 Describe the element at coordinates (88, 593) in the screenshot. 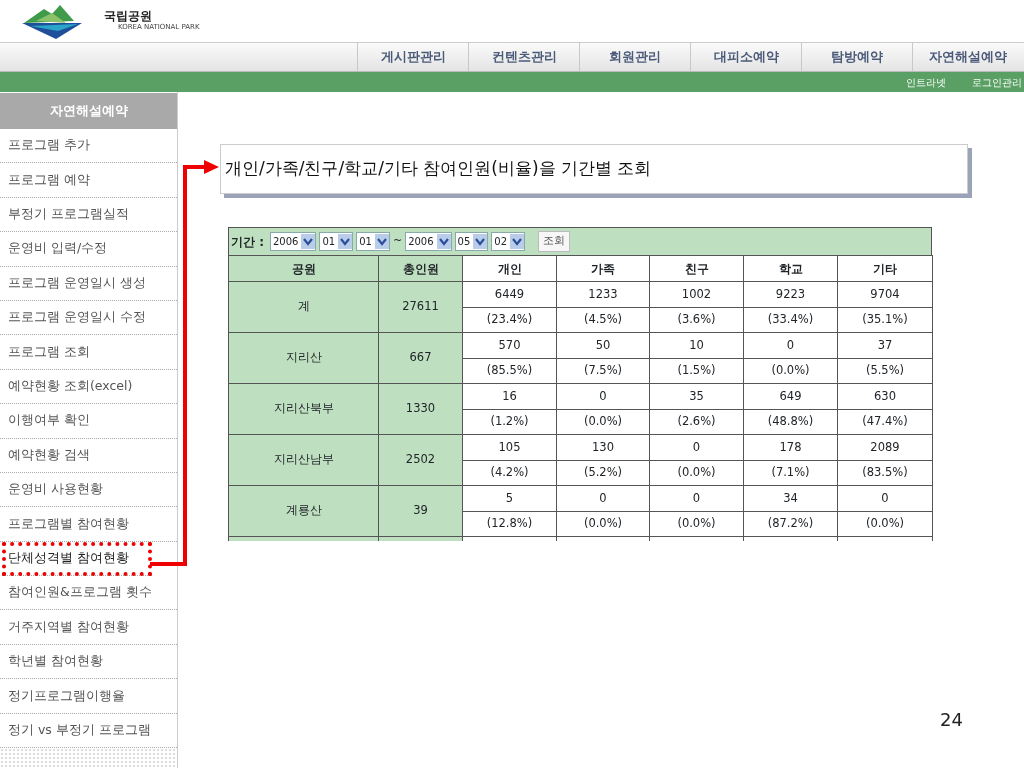

I see `sidebar-item: 참여인원&프로그램 횟수` at that location.